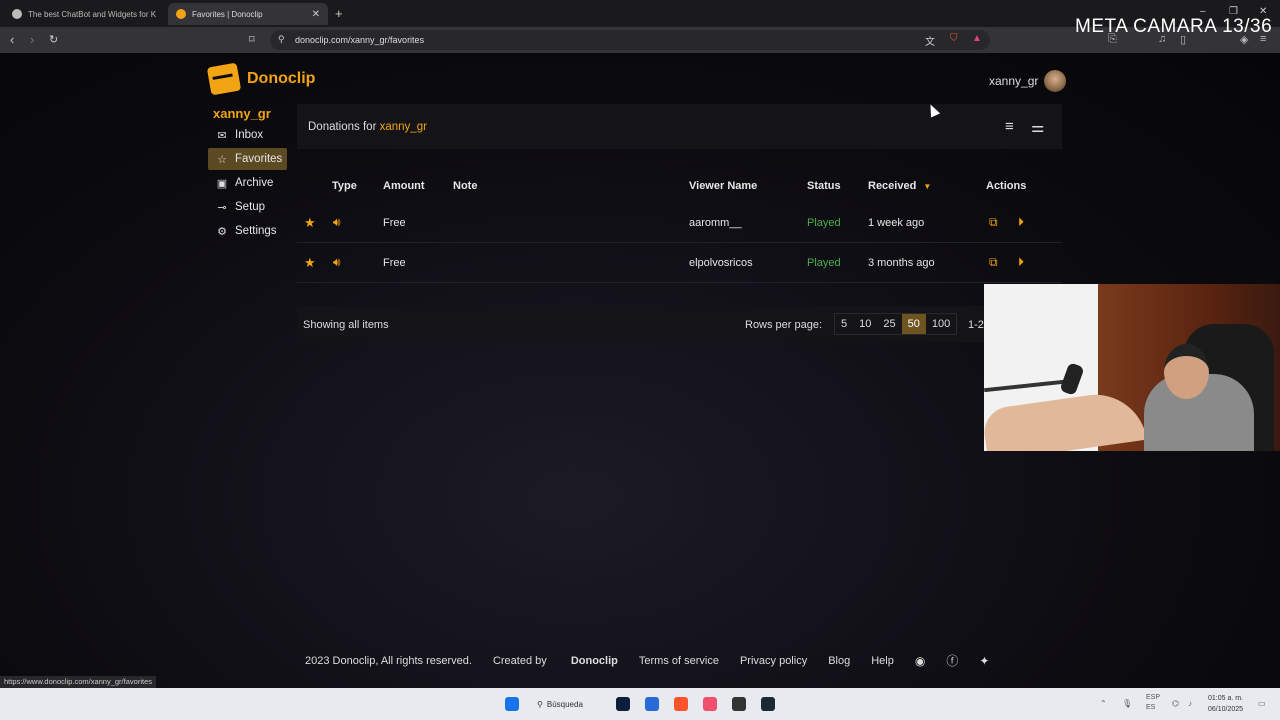  What do you see at coordinates (1151, 707) in the screenshot?
I see `lang-region: ES` at bounding box center [1151, 707].